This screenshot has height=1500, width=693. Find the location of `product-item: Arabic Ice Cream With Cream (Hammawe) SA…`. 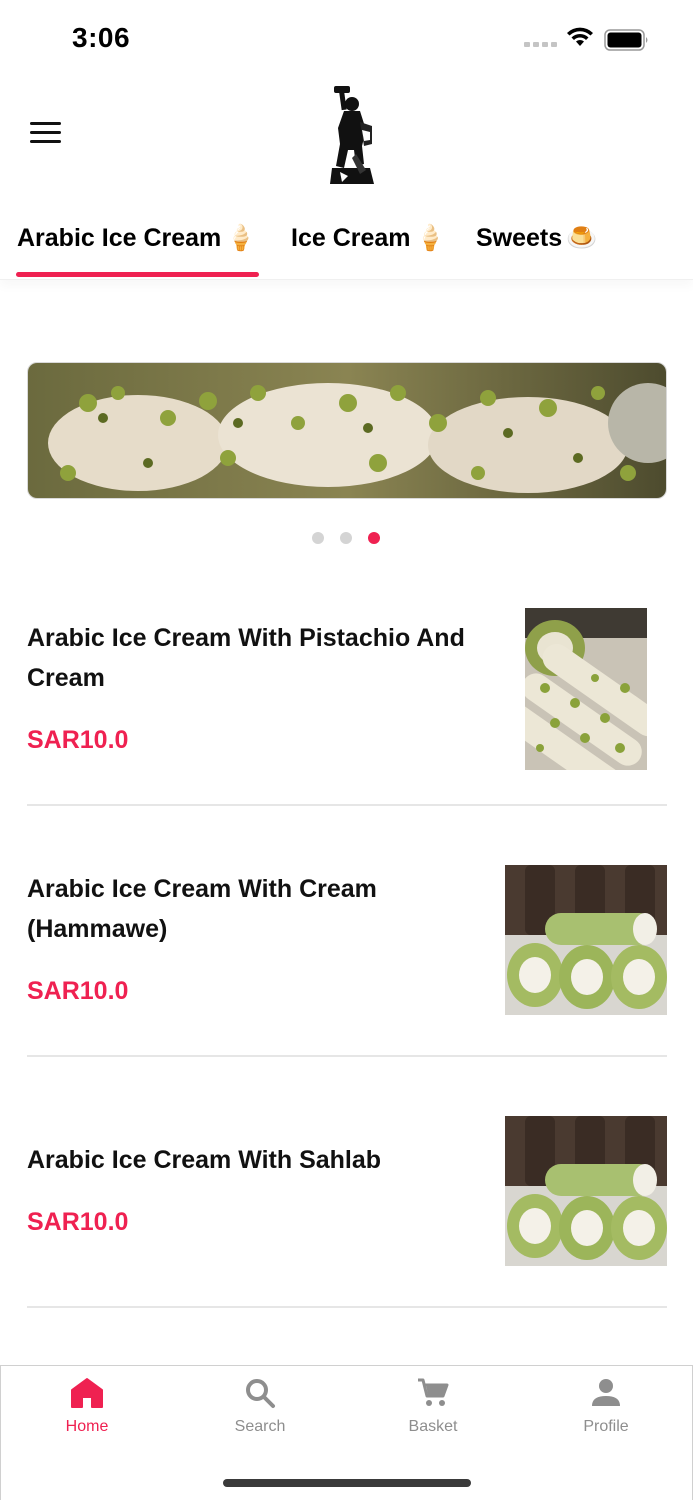

product-item: Arabic Ice Cream With Cream (Hammawe) SA… is located at coordinates (347, 941).